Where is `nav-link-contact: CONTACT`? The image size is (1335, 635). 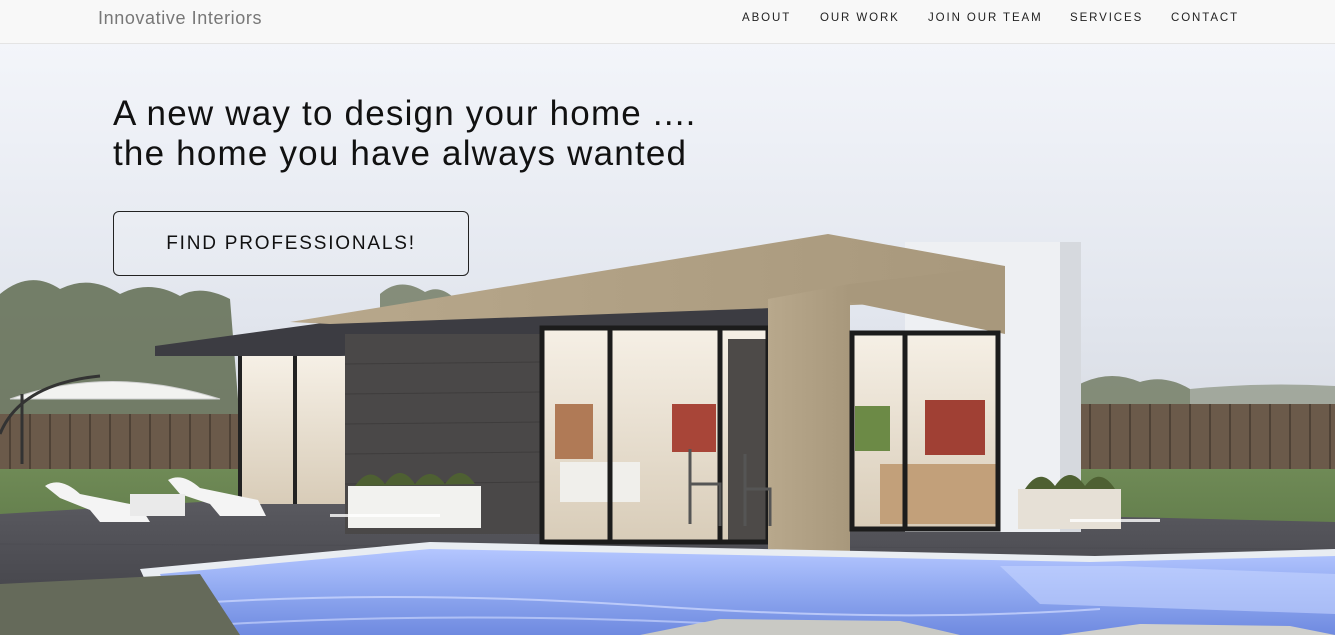
nav-link-contact: CONTACT is located at coordinates (1205, 18).